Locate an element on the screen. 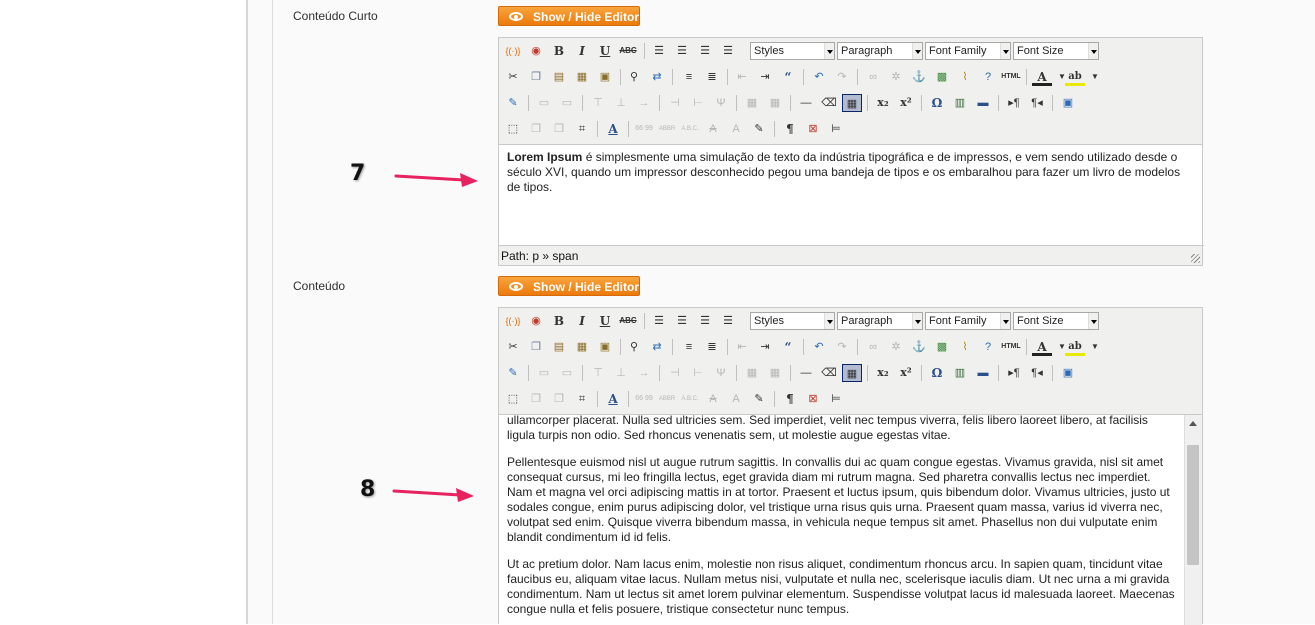  italic-icon: I is located at coordinates (582, 321).